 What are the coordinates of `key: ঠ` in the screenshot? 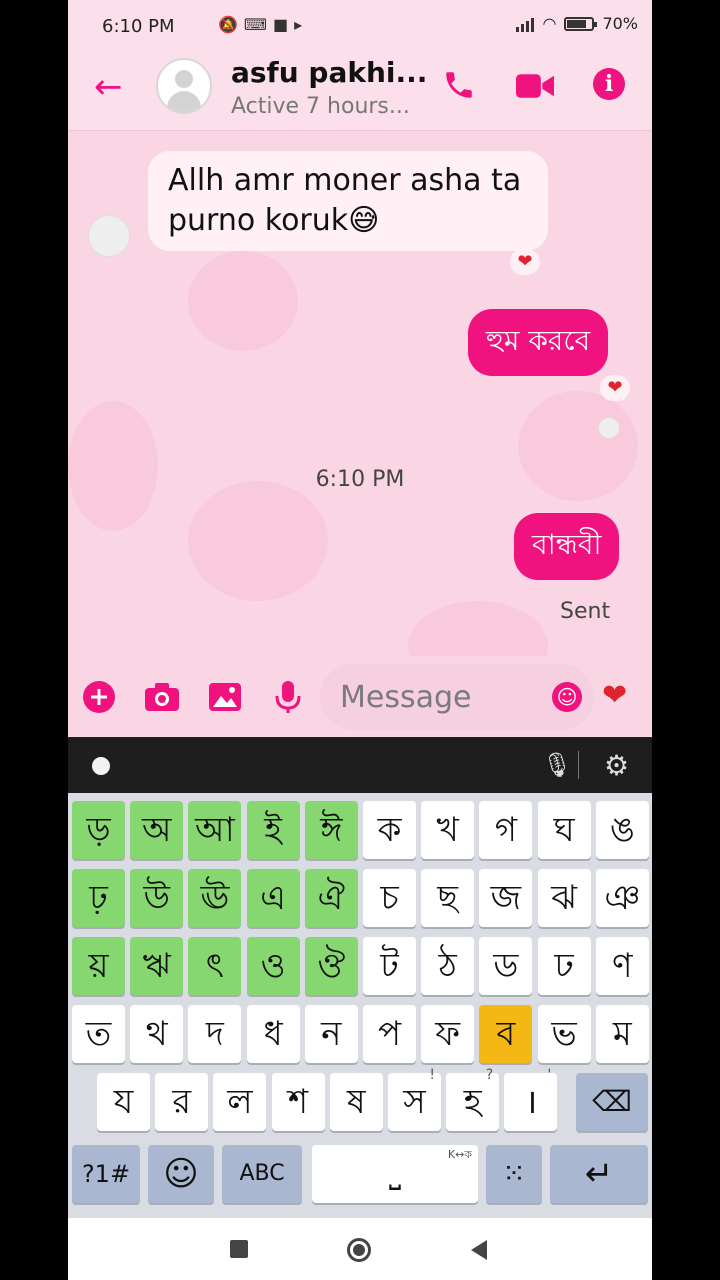 It's located at (448, 966).